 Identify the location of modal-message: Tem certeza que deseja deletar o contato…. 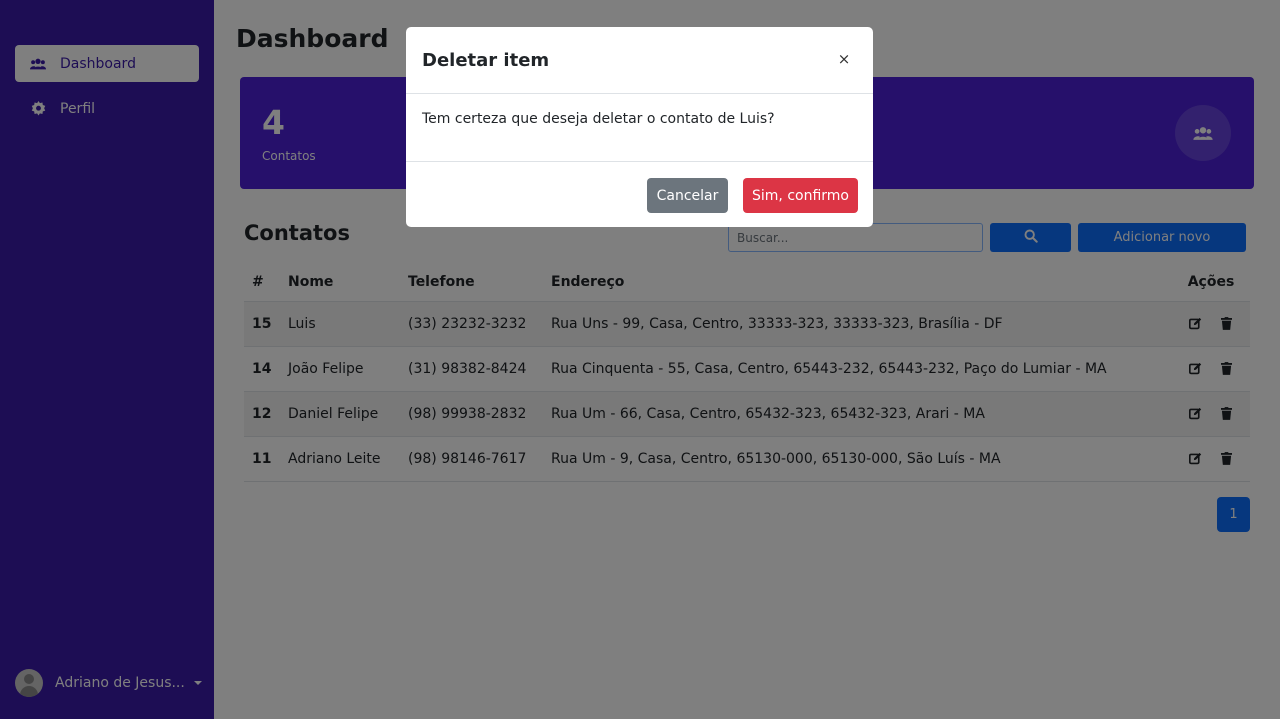
(598, 119).